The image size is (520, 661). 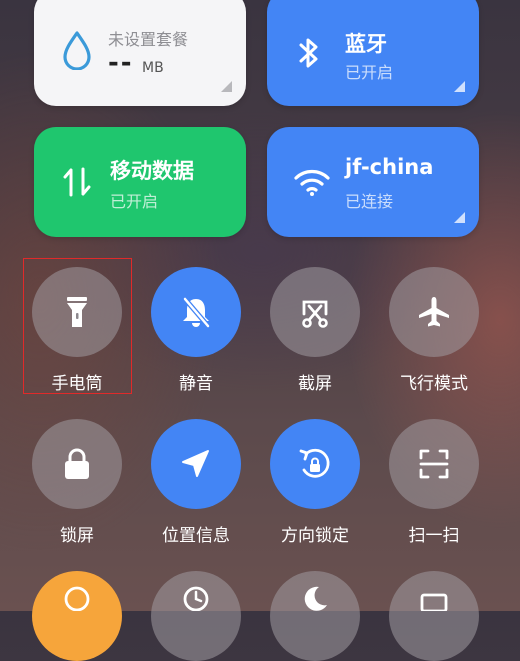 I want to click on toggle-scan: 扫一扫, so click(x=434, y=482).